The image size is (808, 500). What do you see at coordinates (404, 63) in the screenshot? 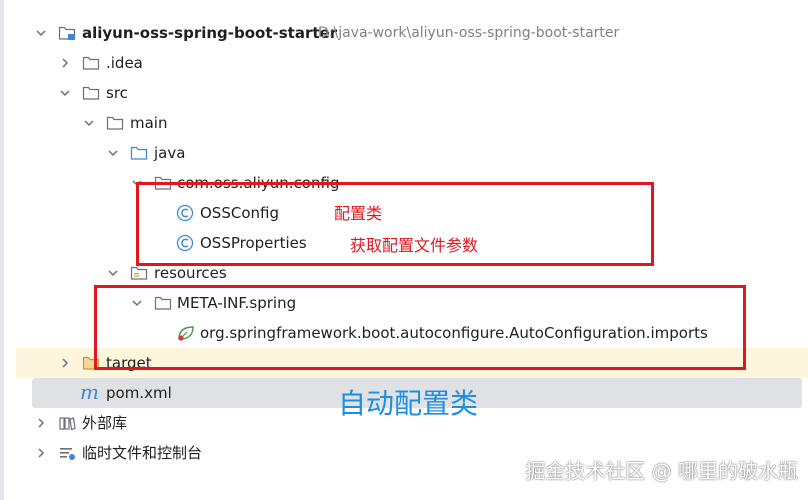
I see `tree-item-idea: .idea` at bounding box center [404, 63].